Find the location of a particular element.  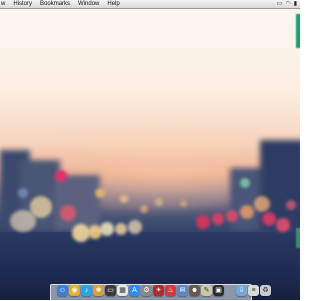

chrome-icon: ◉ is located at coordinates (74, 290).